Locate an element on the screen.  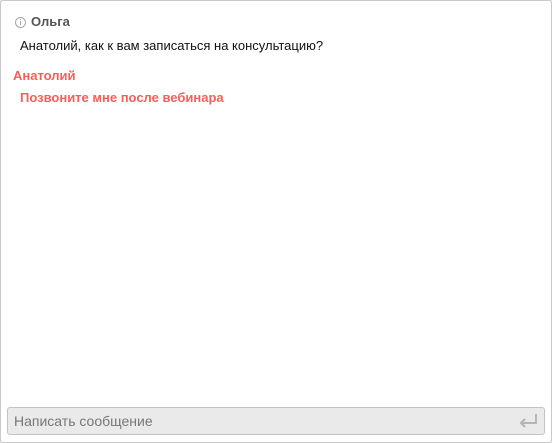
message-input is located at coordinates (261, 421).